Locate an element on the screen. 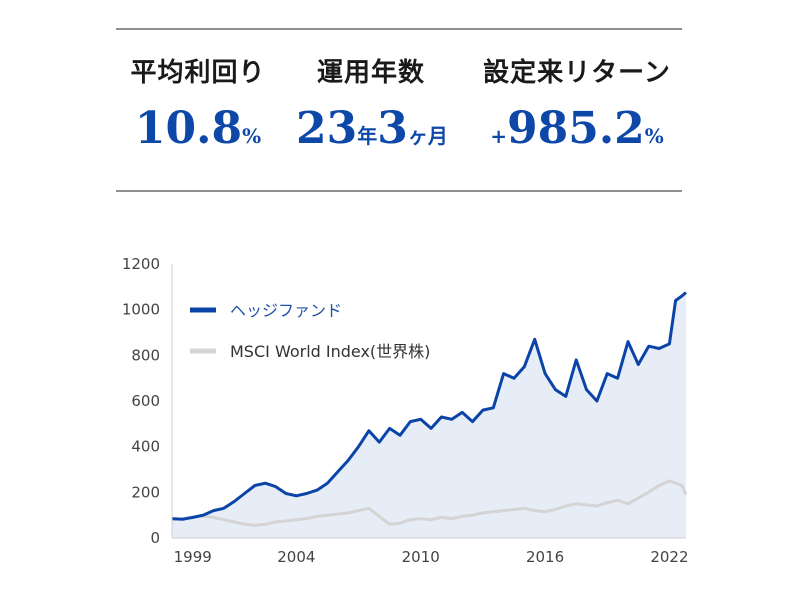 The width and height of the screenshot is (800, 600). y-tick-label: 1200 is located at coordinates (141, 264).